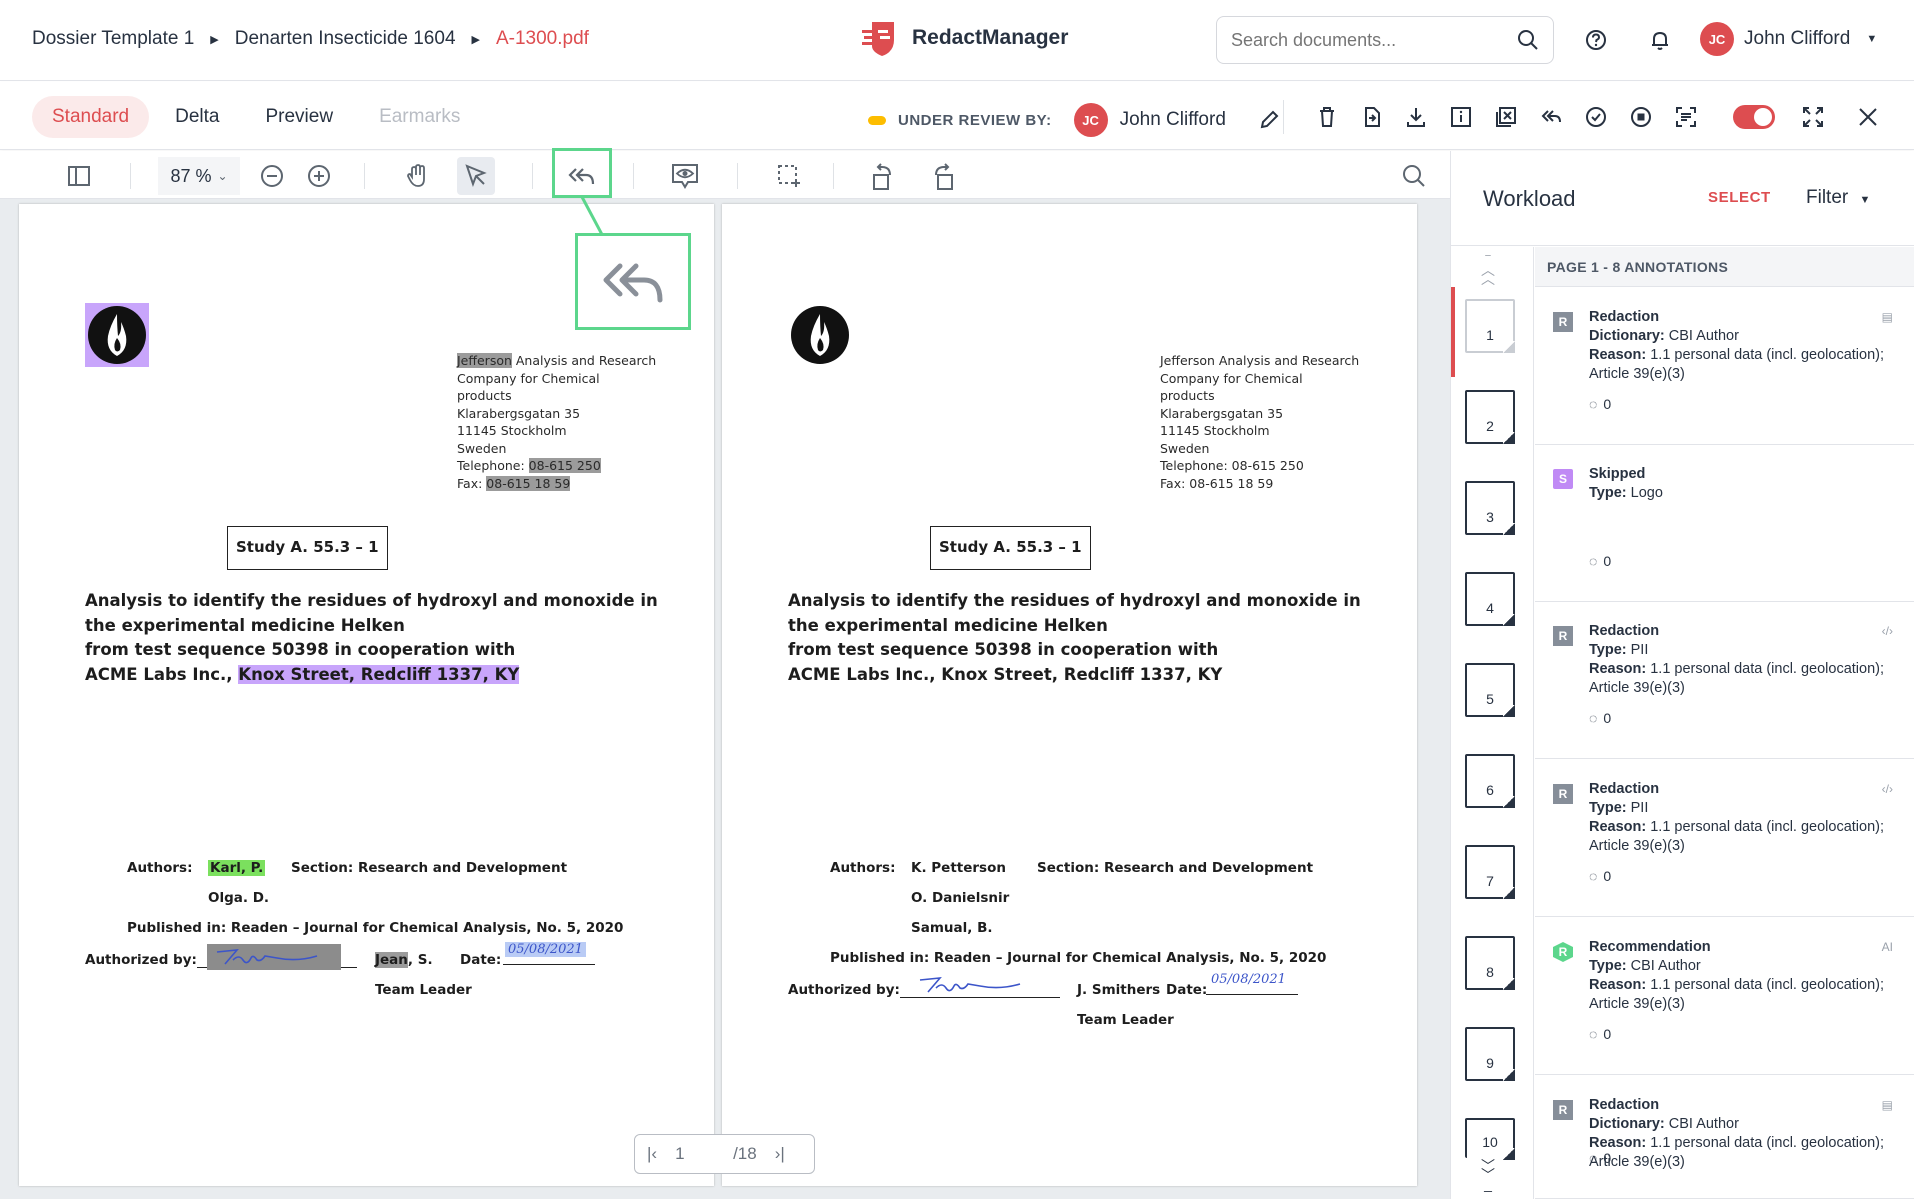 Image resolution: width=1914 pixels, height=1199 pixels. Describe the element at coordinates (1490, 417) in the screenshot. I see `page-thumbnail: 2` at that location.